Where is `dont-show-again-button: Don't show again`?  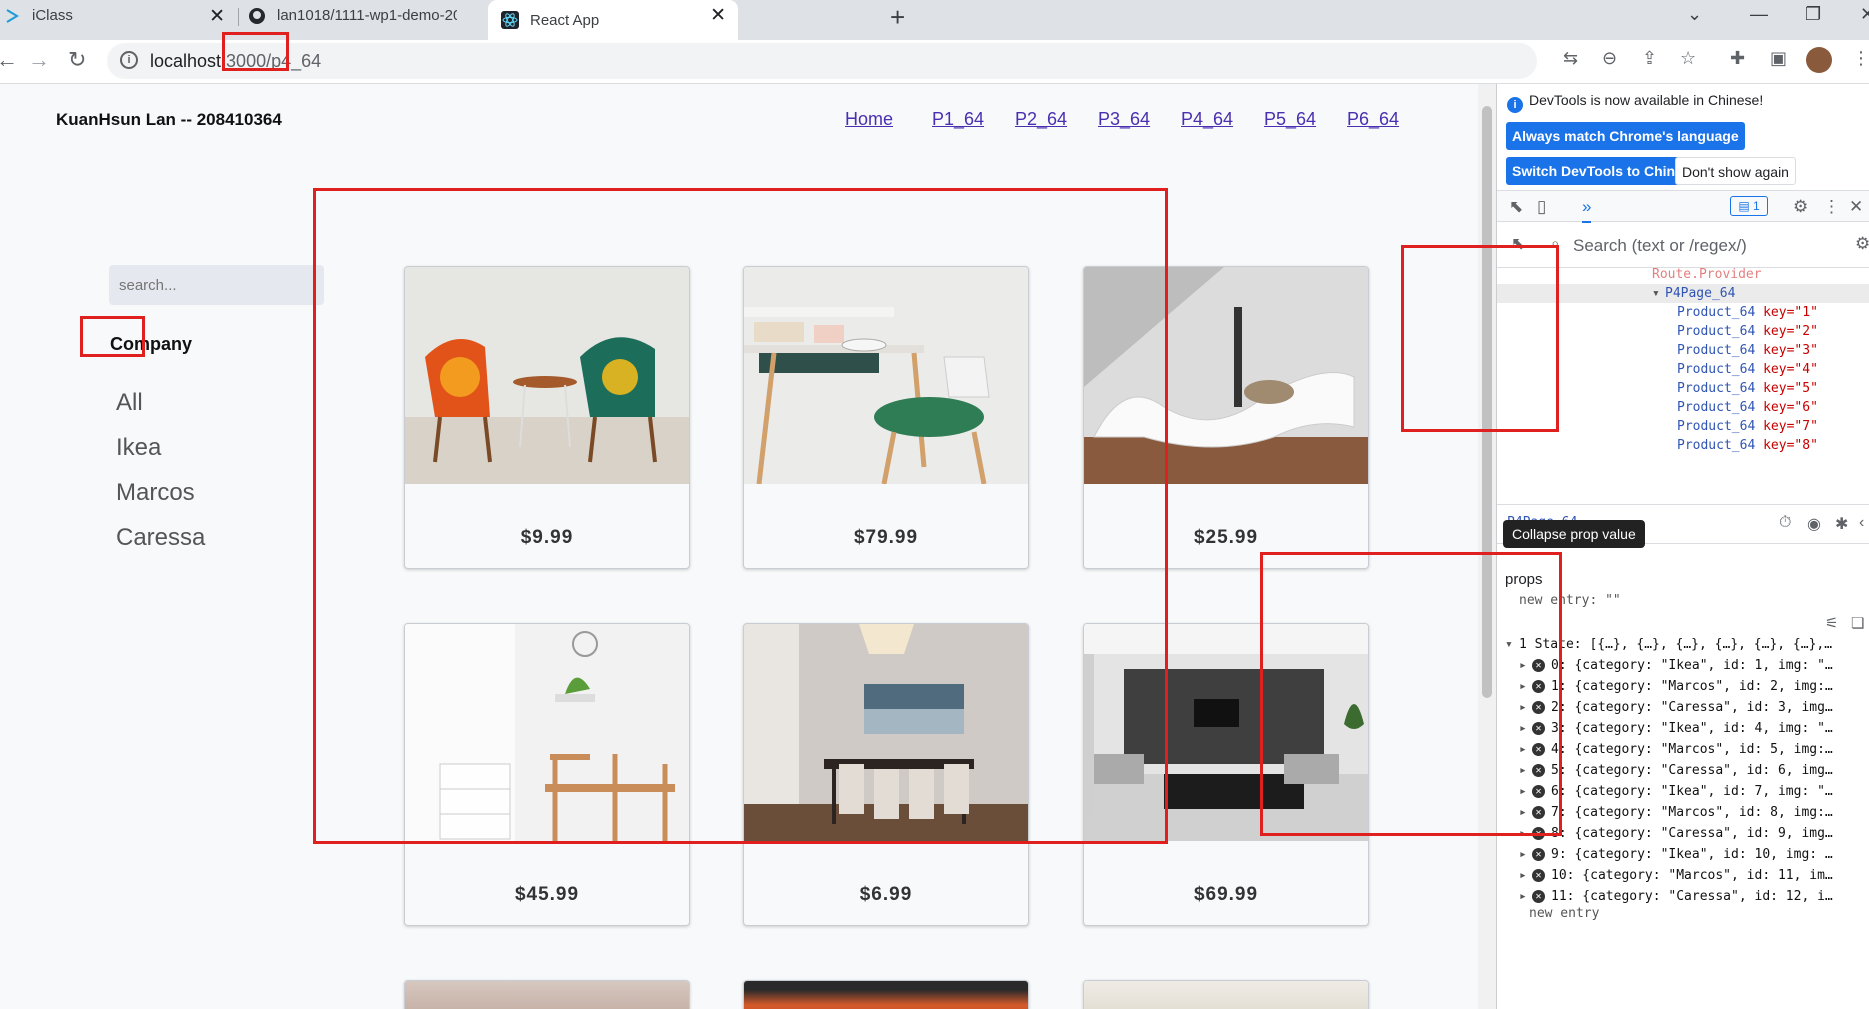
dont-show-again-button: Don't show again is located at coordinates (1735, 171).